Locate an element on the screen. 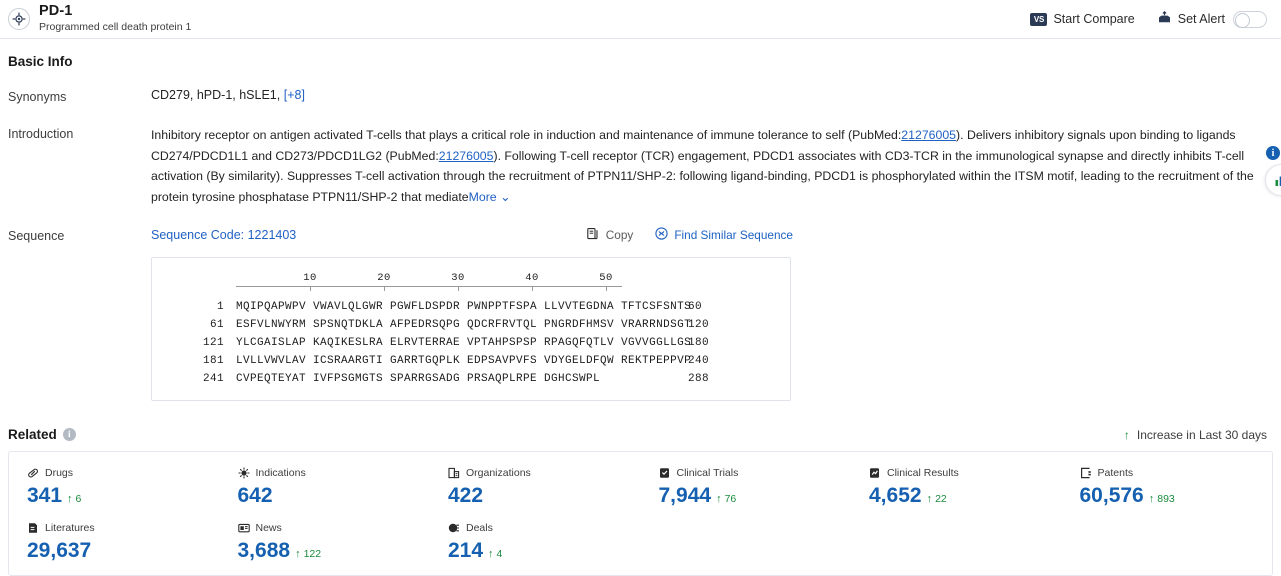 Image resolution: width=1281 pixels, height=576 pixels. stat-label-row: Deals is located at coordinates (544, 528).